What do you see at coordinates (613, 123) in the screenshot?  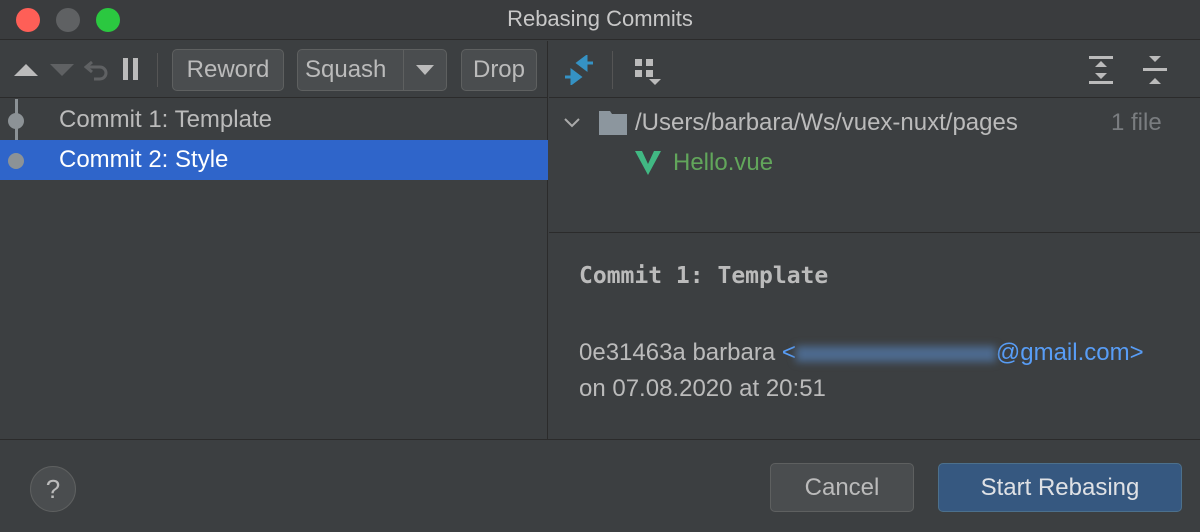 I see `folder-icon` at bounding box center [613, 123].